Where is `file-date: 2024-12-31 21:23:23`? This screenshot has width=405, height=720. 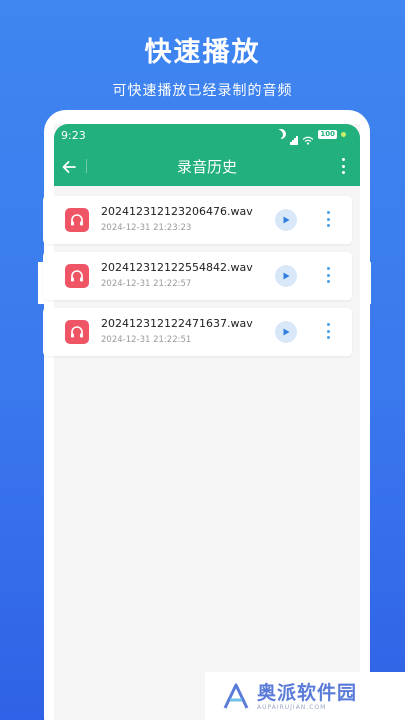 file-date: 2024-12-31 21:23:23 is located at coordinates (146, 228).